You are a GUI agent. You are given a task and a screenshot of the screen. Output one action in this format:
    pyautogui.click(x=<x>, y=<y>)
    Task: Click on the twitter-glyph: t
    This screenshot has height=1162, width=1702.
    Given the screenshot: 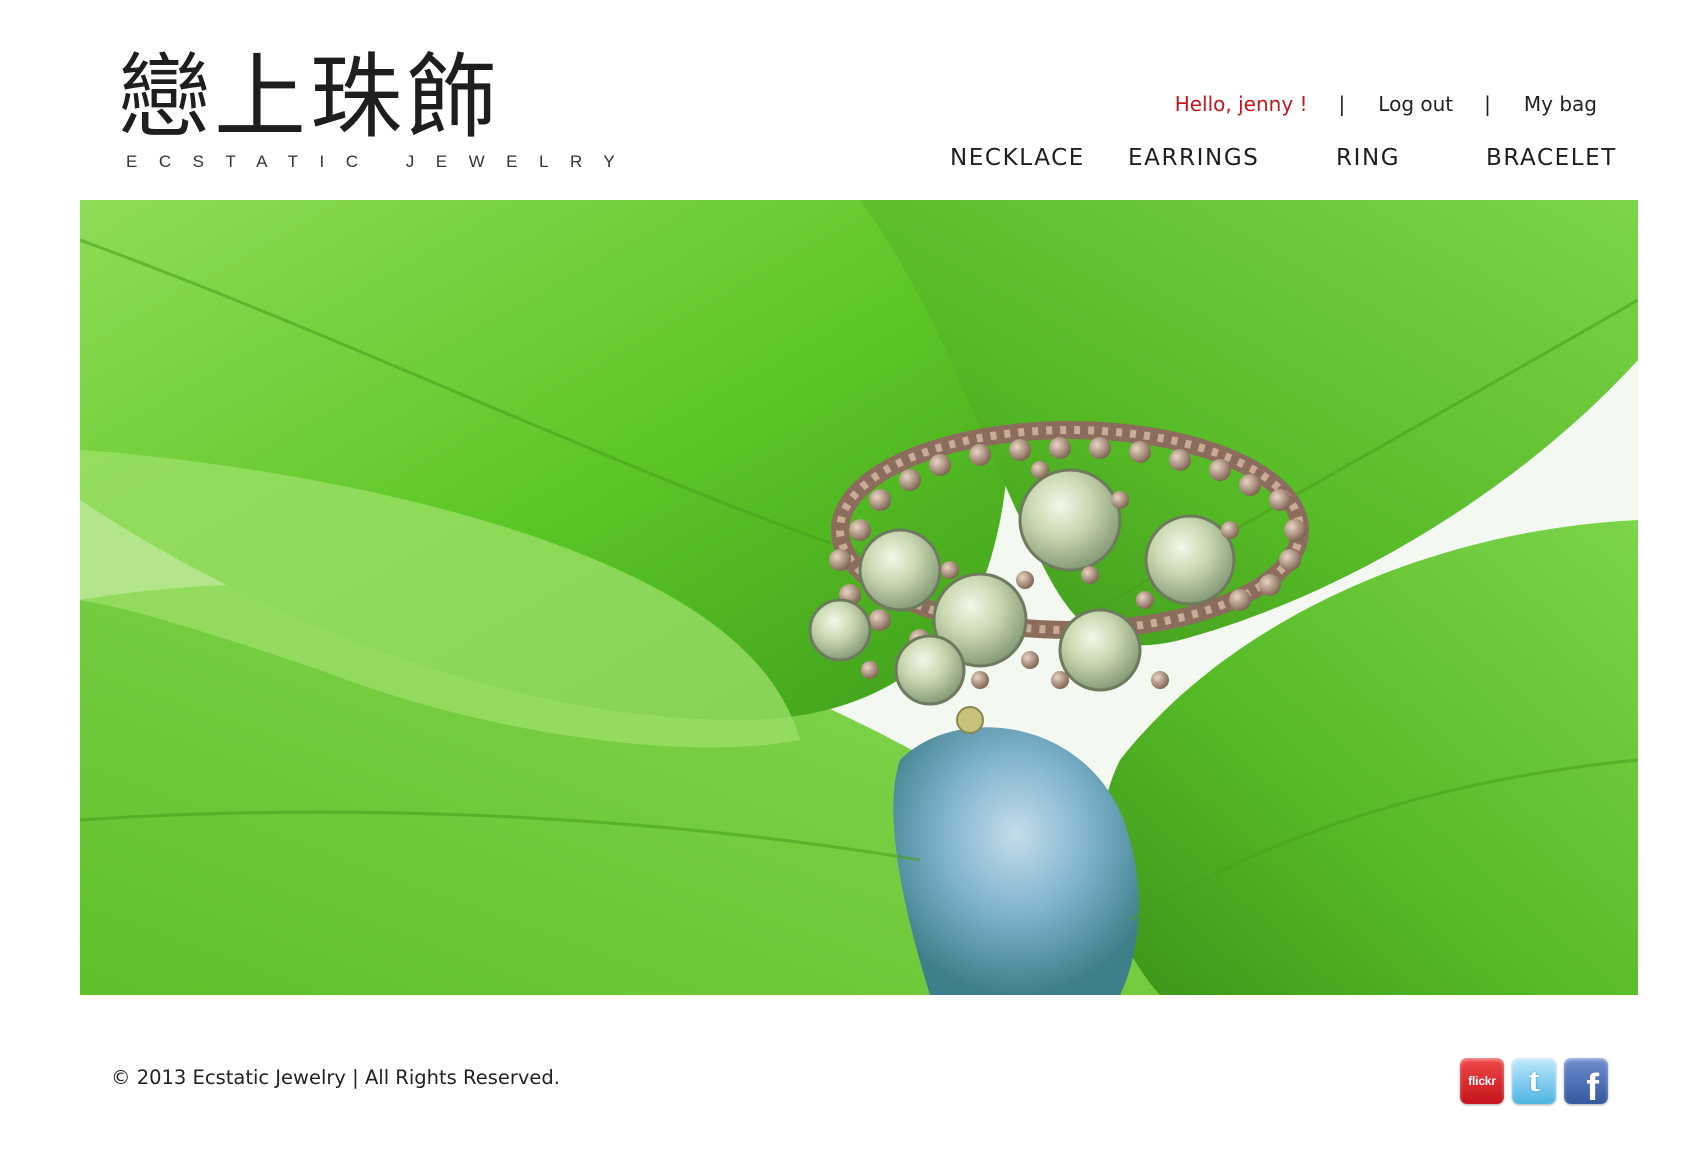 What is the action you would take?
    pyautogui.click(x=1534, y=1080)
    